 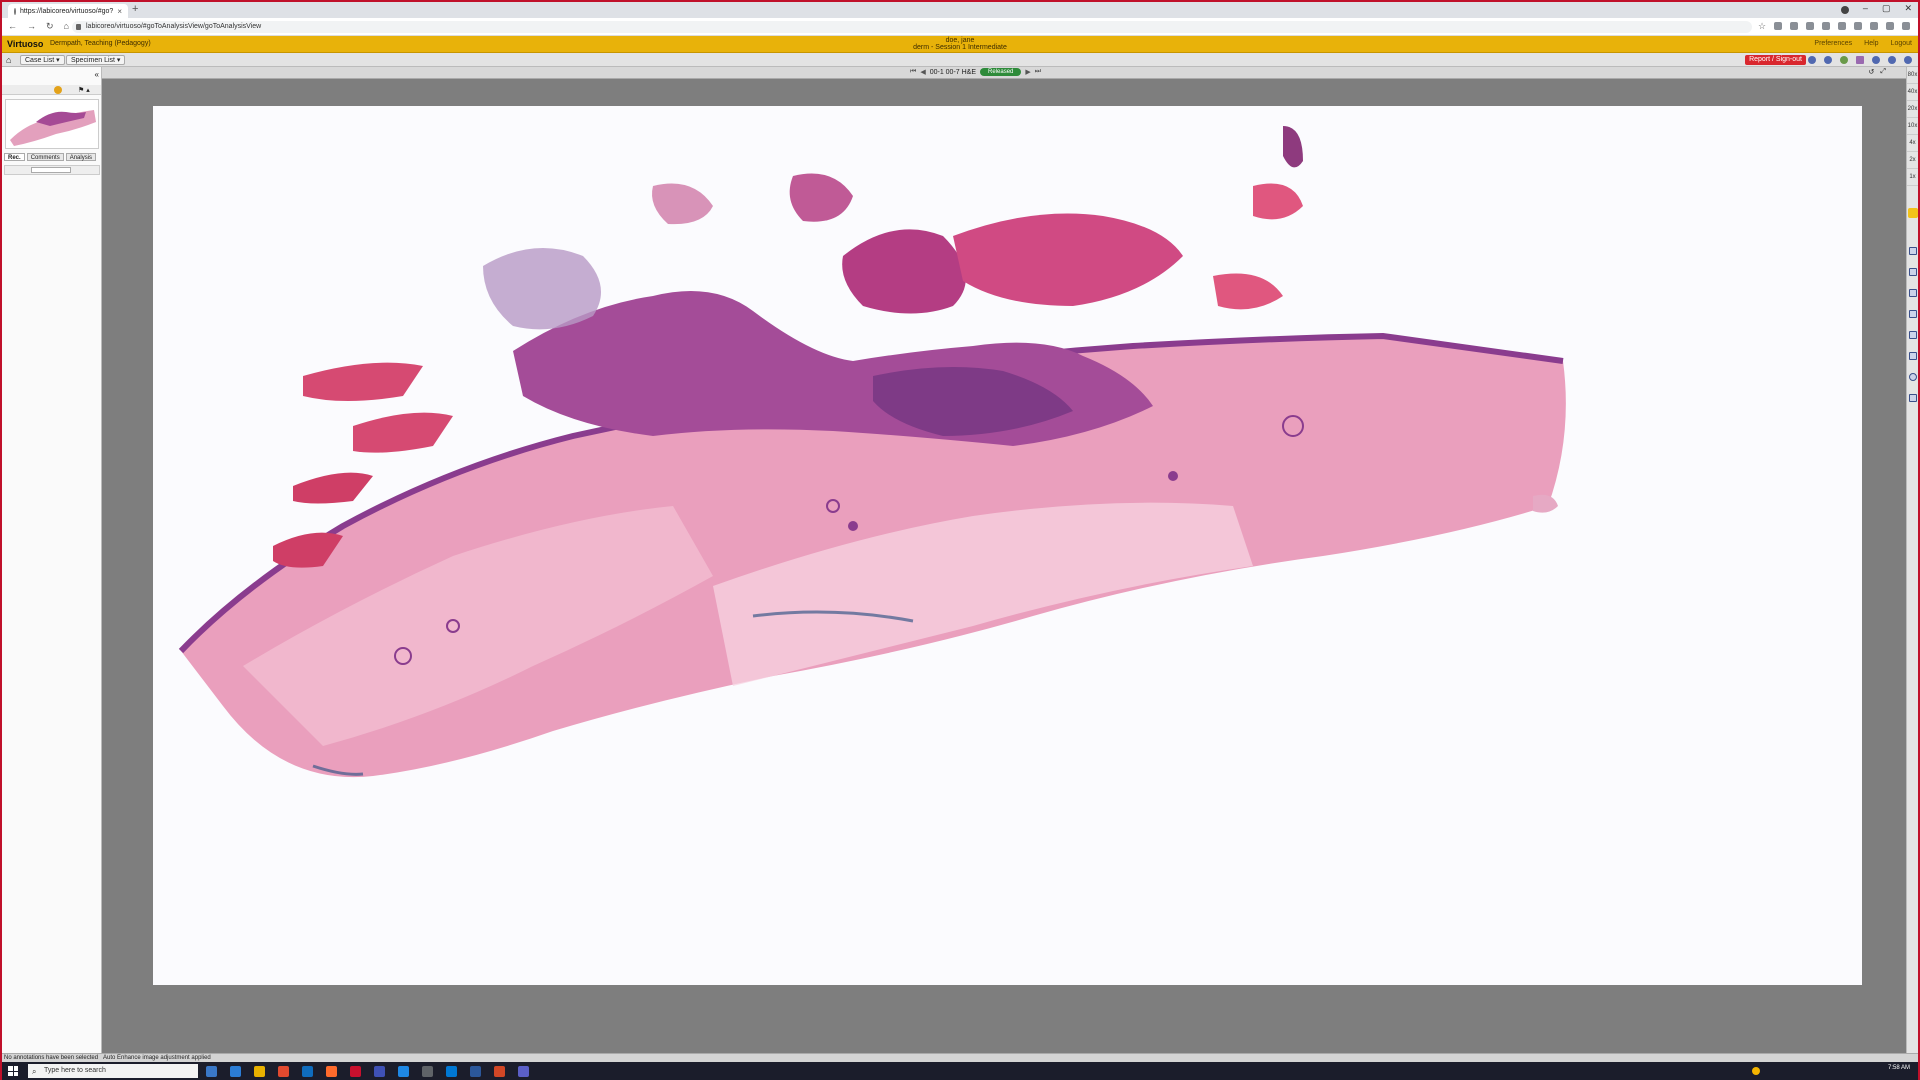 What do you see at coordinates (1901, 43) in the screenshot?
I see `logout-link: Logout` at bounding box center [1901, 43].